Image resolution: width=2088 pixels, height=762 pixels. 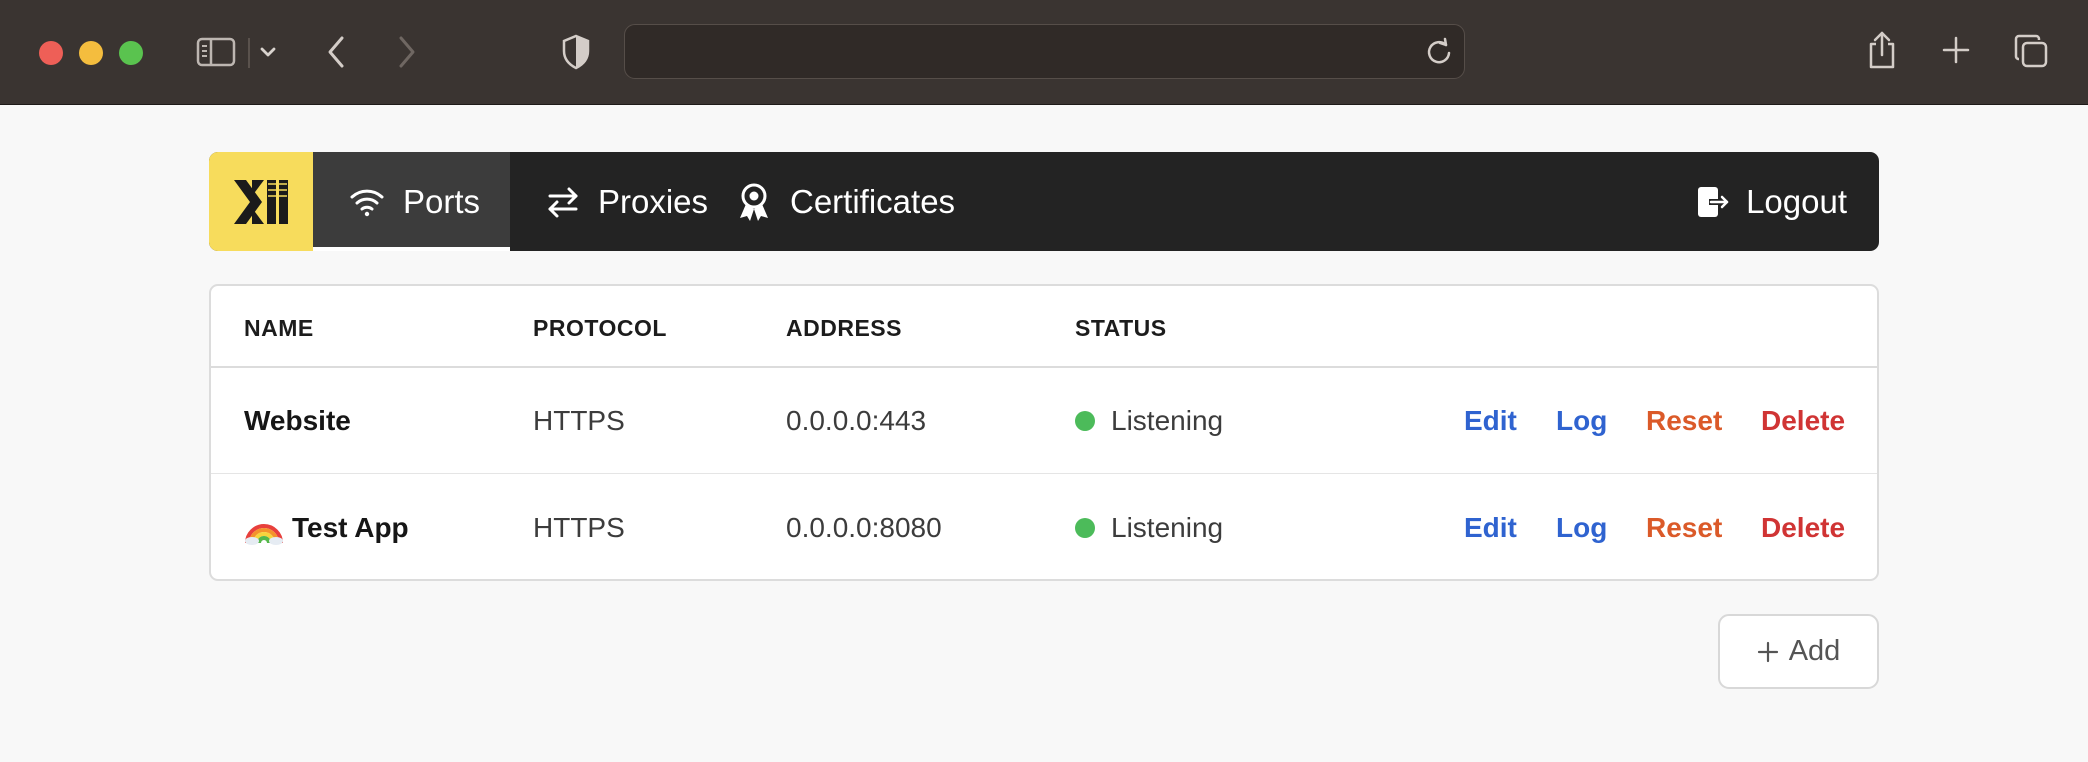 I want to click on port-name-text: Website, so click(x=297, y=420).